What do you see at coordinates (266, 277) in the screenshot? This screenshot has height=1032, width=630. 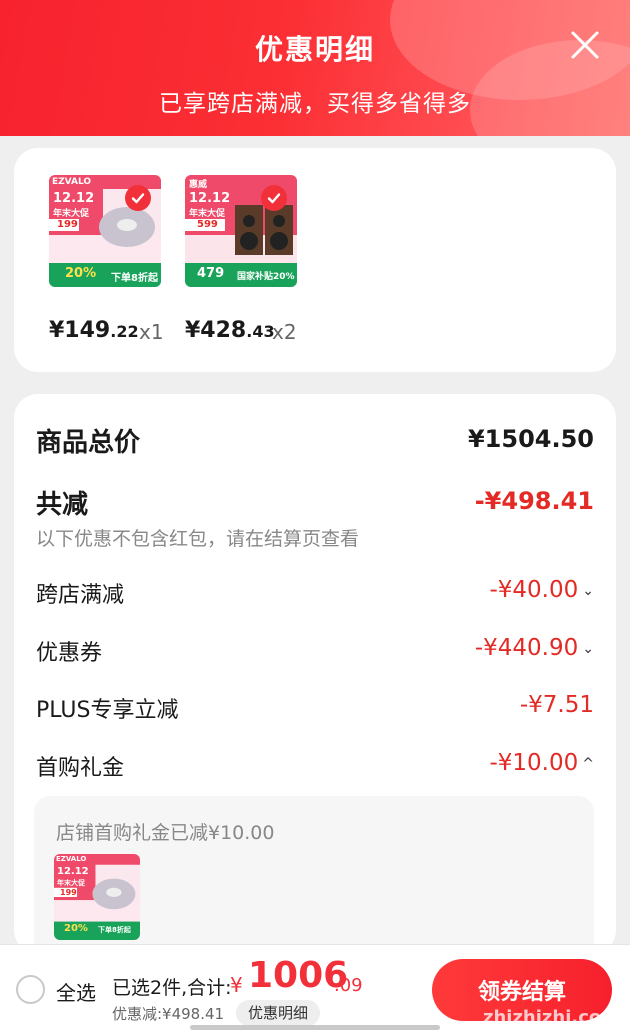 I see `thumb-cta: 国家补贴20%` at bounding box center [266, 277].